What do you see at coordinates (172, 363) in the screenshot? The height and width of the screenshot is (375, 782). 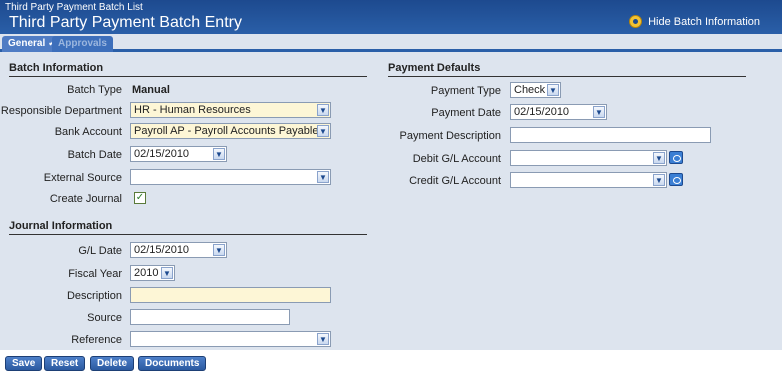 I see `documents-button: Documents` at bounding box center [172, 363].